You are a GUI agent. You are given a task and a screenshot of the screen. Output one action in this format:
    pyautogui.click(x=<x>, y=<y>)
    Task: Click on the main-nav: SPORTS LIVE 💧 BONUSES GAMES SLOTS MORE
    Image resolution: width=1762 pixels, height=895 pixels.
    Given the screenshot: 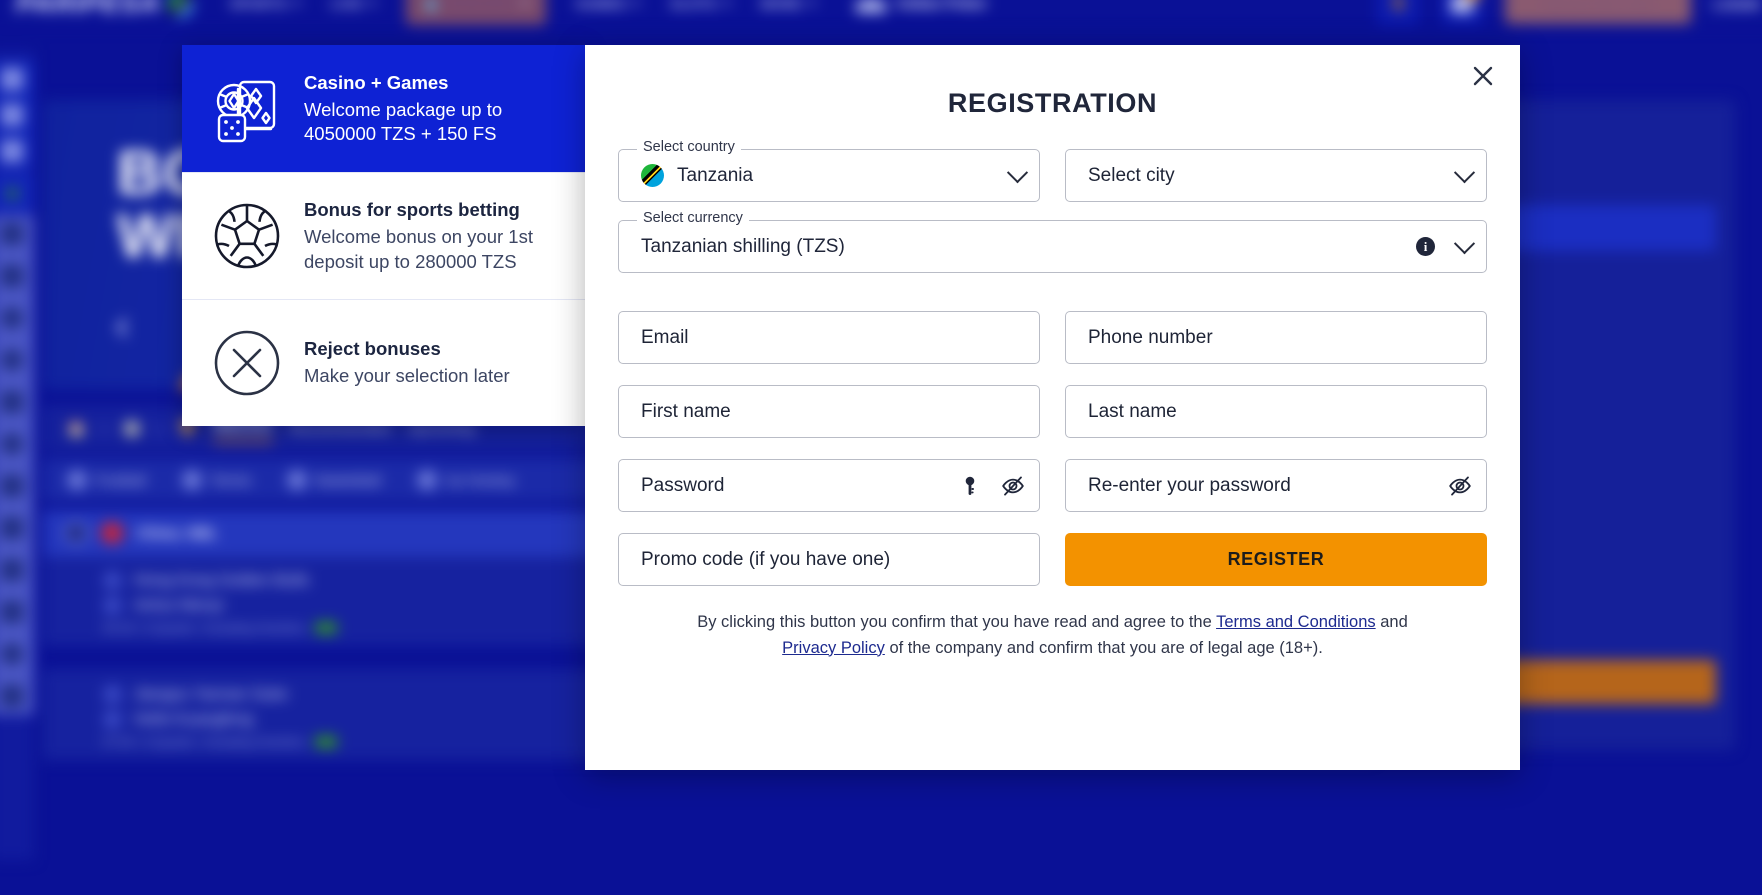 What is the action you would take?
    pyautogui.click(x=523, y=12)
    